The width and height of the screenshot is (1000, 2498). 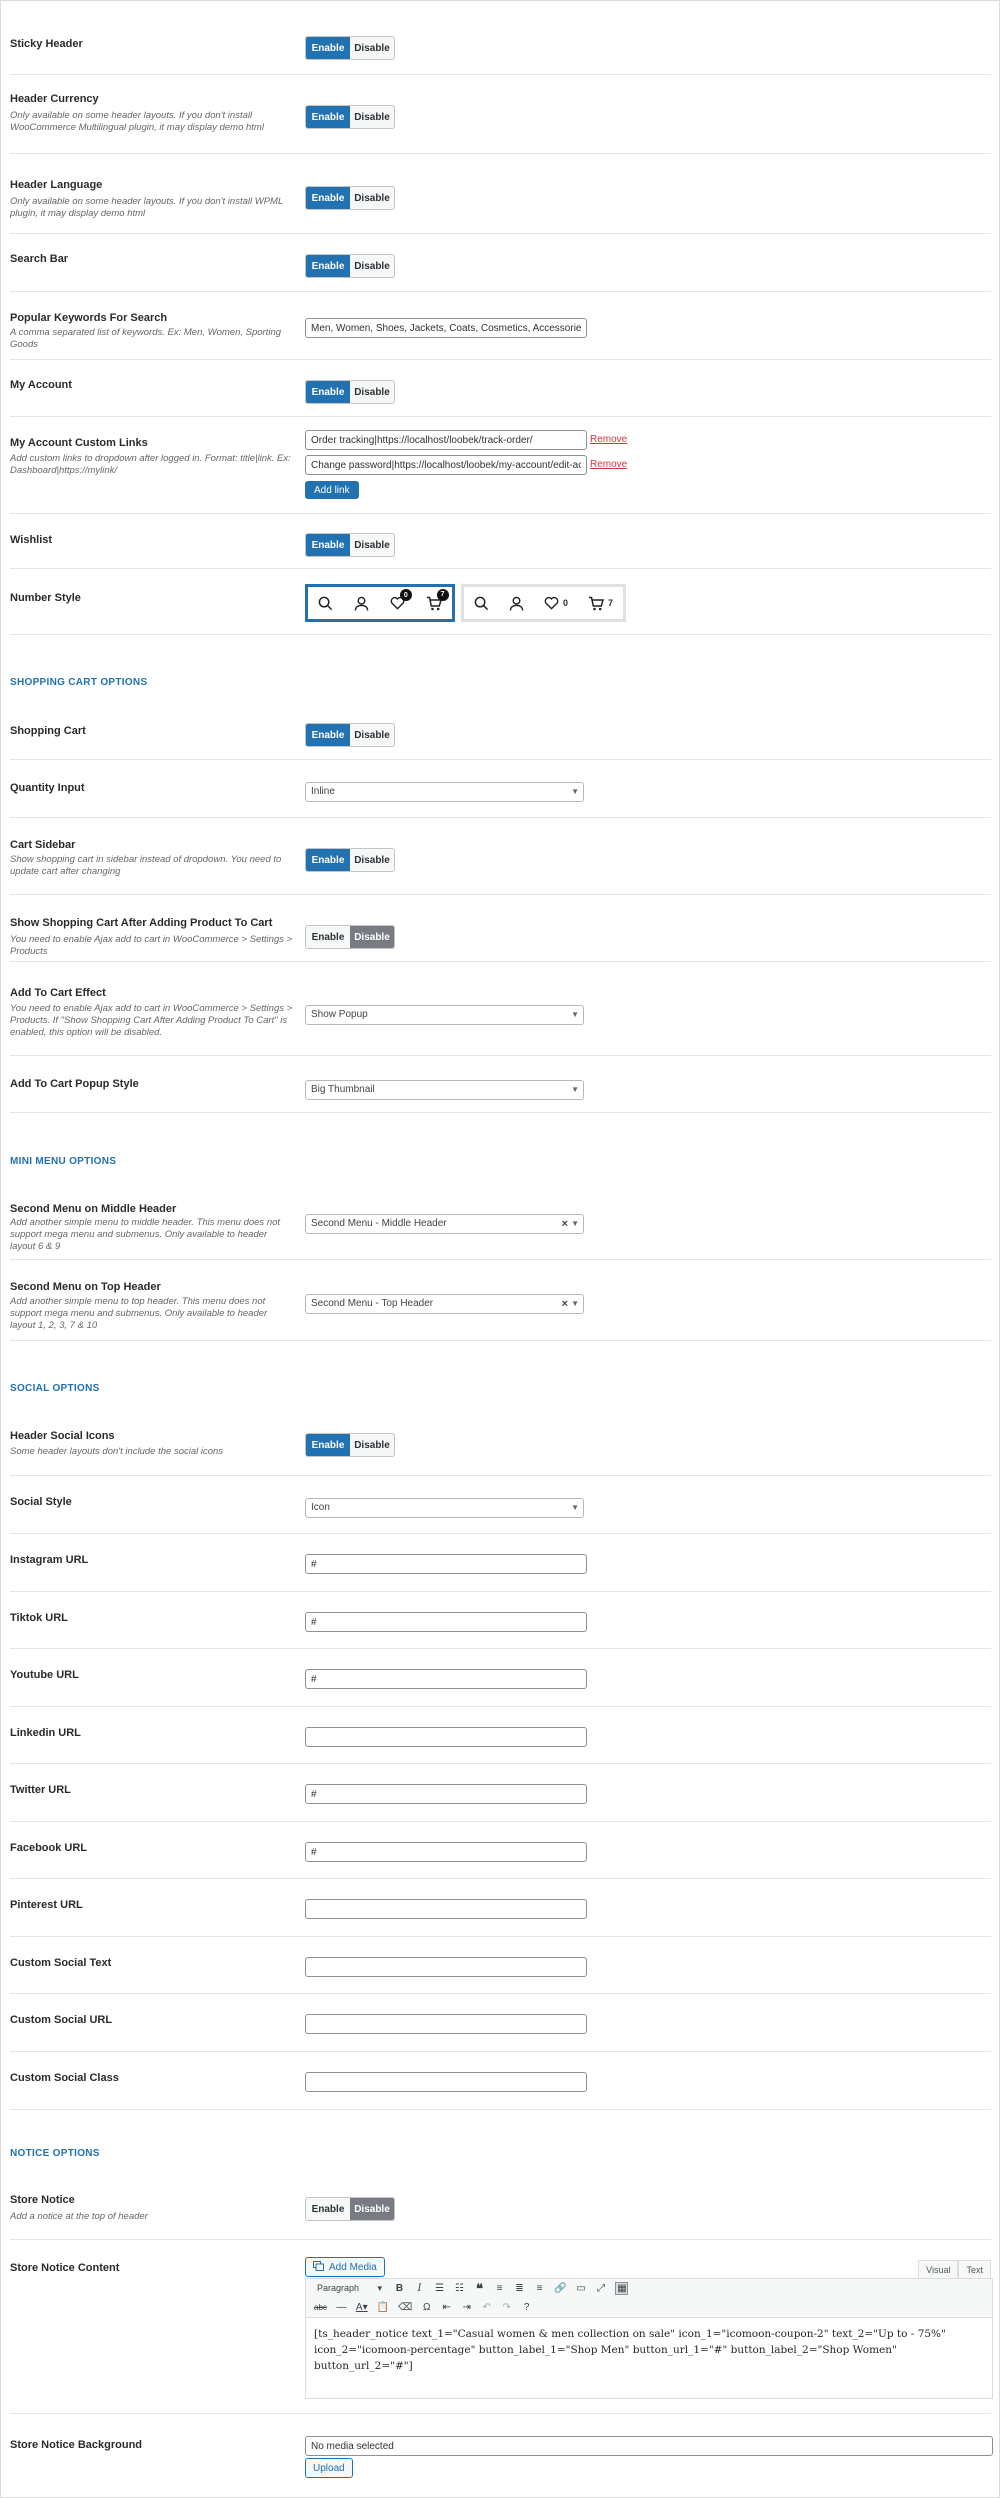 What do you see at coordinates (47, 788) in the screenshot?
I see `field-label: Quantity Input` at bounding box center [47, 788].